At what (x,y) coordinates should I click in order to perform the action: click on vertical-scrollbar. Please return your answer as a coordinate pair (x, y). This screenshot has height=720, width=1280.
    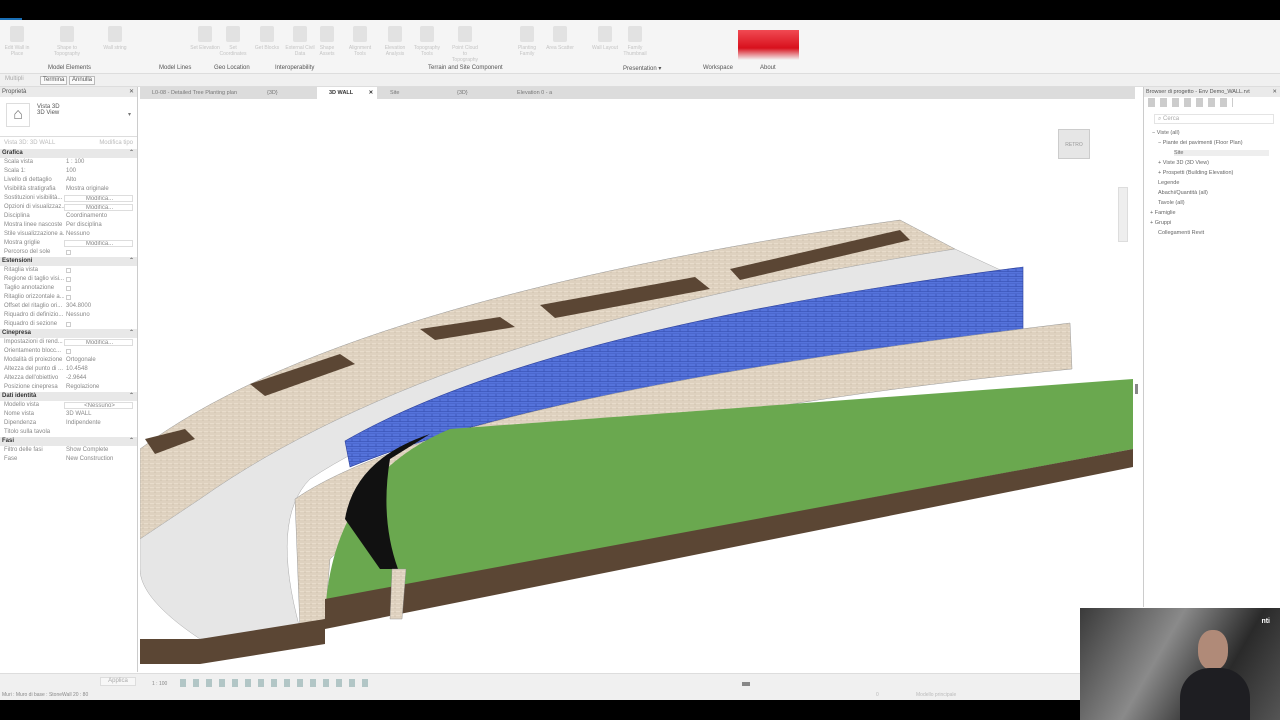
    Looking at the image, I should click on (1136, 389).